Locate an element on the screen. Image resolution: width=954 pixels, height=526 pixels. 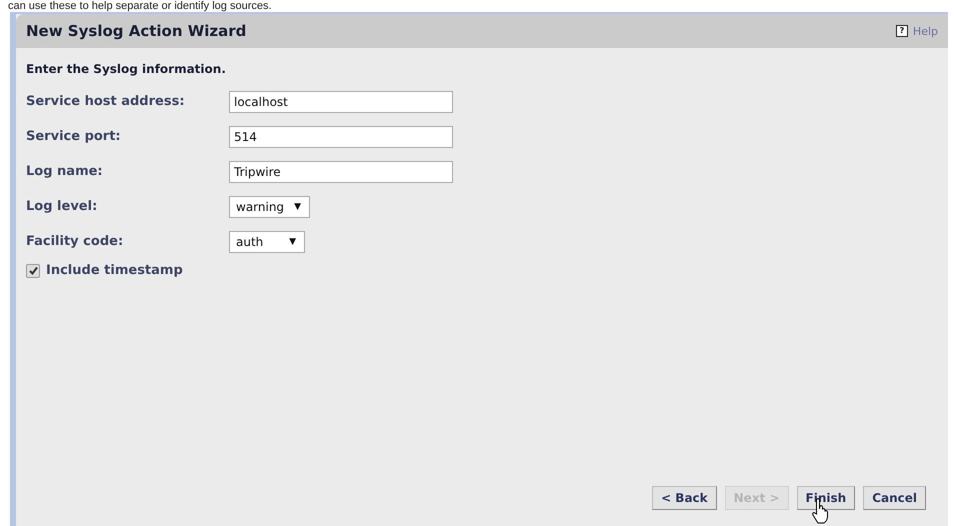
wizard-button: < Back is located at coordinates (684, 498).